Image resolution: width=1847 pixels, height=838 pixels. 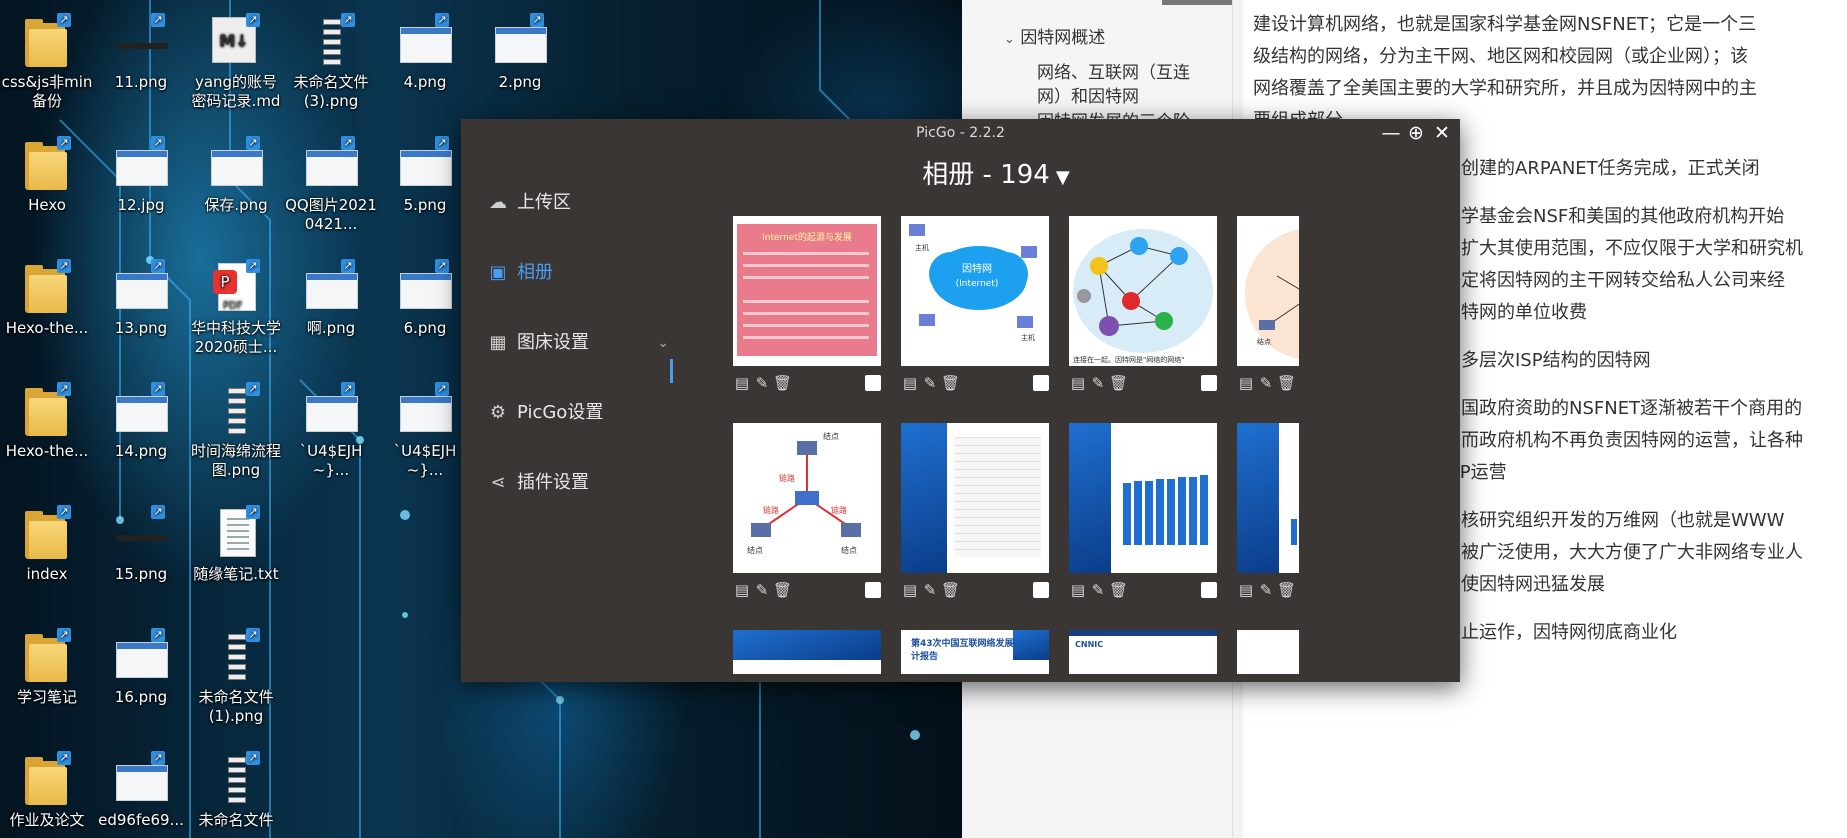 I want to click on title-bar: PicGo - 2.2.2 — ⊕ ✕, so click(x=960, y=133).